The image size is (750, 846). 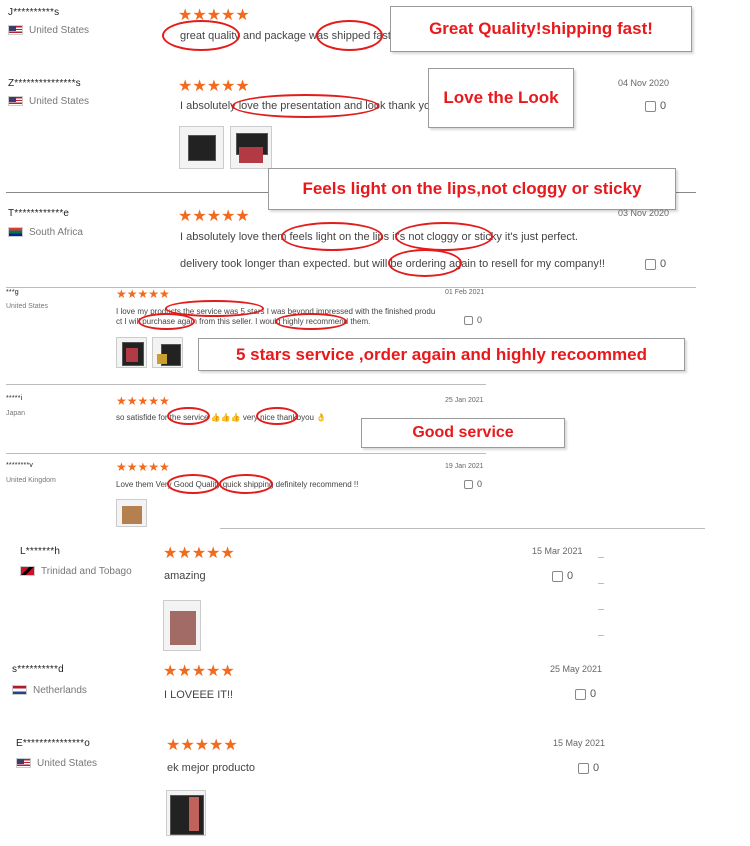 What do you see at coordinates (579, 743) in the screenshot?
I see `review-date: 15 May 2021` at bounding box center [579, 743].